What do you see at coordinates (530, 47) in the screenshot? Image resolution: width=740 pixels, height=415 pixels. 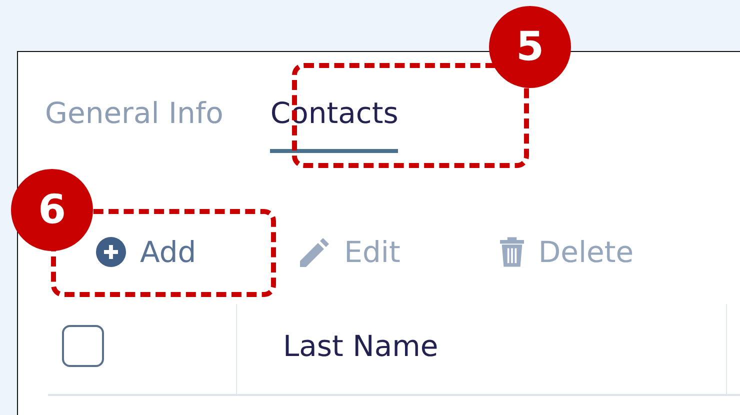 I see `step-badge: 5` at bounding box center [530, 47].